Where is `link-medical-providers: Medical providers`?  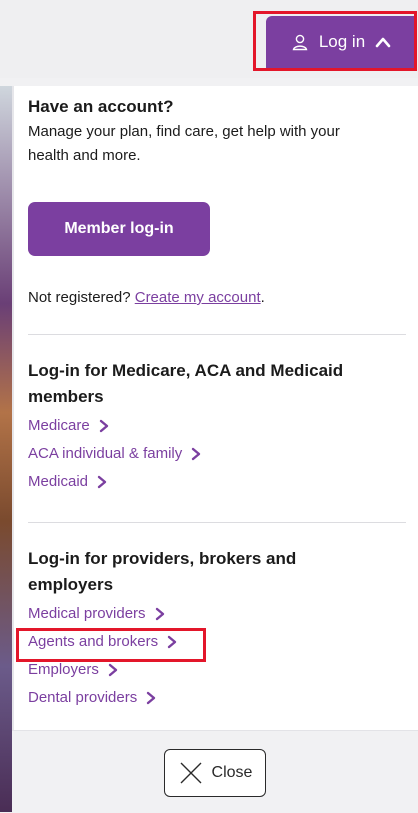
link-medical-providers: Medical providers is located at coordinates (217, 614).